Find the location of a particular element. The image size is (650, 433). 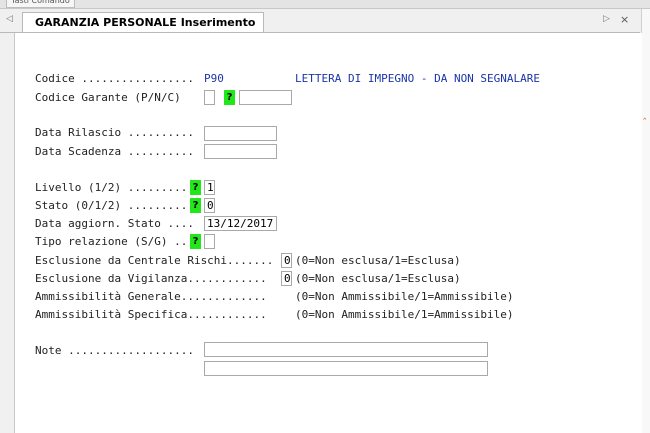

ammissibilita-generale-hint: (0=Non Ammissibile/1=Ammissibile) is located at coordinates (404, 296).